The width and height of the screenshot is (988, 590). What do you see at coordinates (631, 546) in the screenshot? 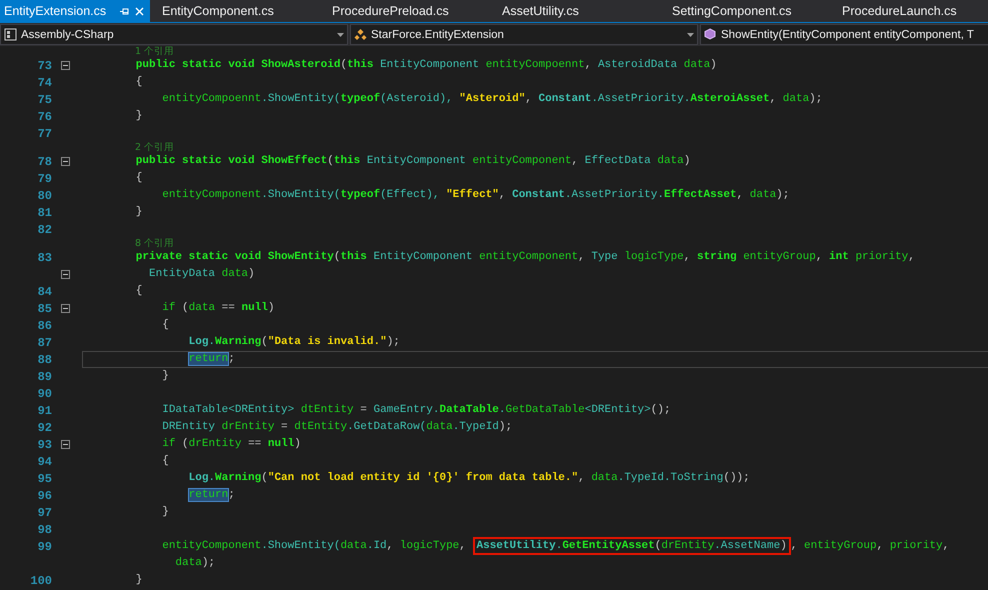
I see `highlight-frame: AssetUtility.GetEntityAsset(drEntity.AssetName)` at bounding box center [631, 546].